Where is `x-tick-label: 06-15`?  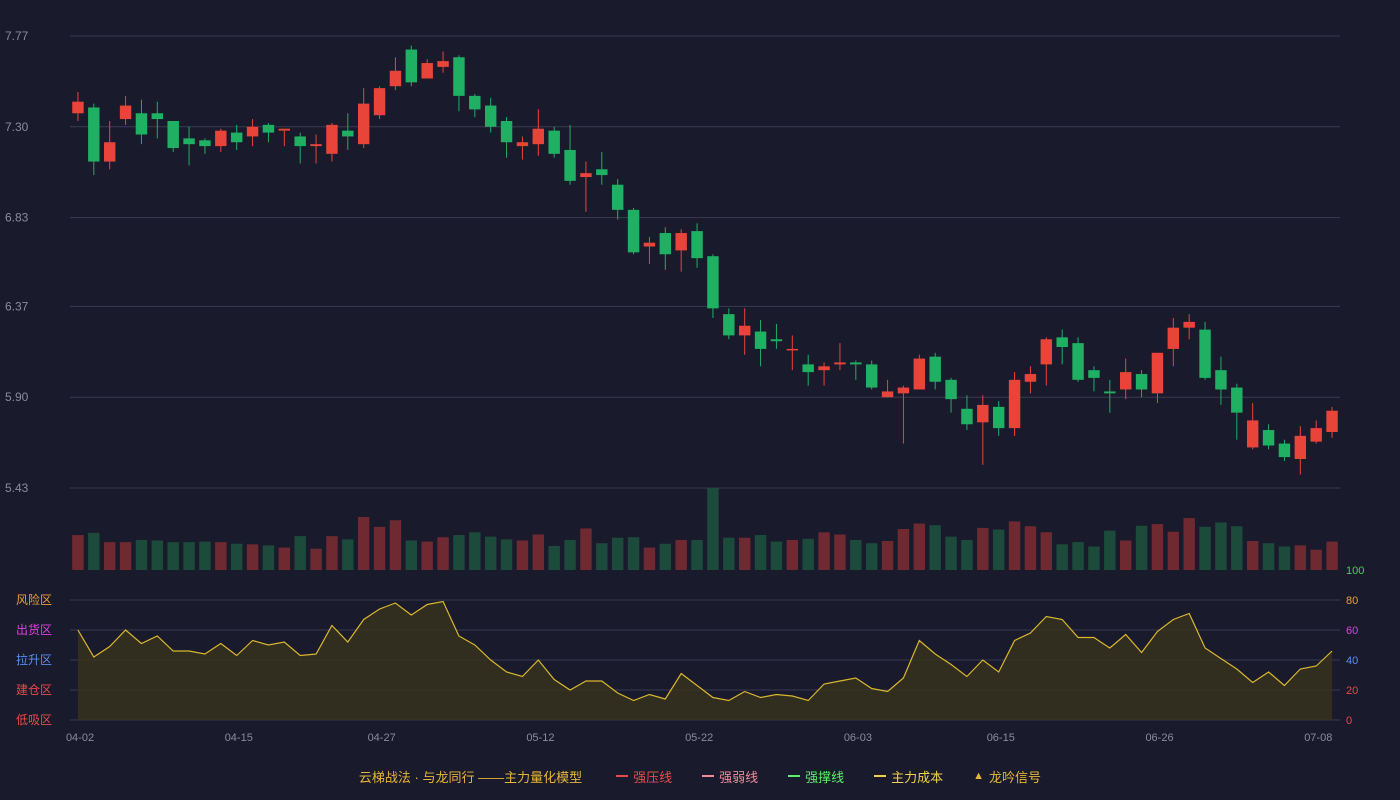
x-tick-label: 06-15 is located at coordinates (1001, 738).